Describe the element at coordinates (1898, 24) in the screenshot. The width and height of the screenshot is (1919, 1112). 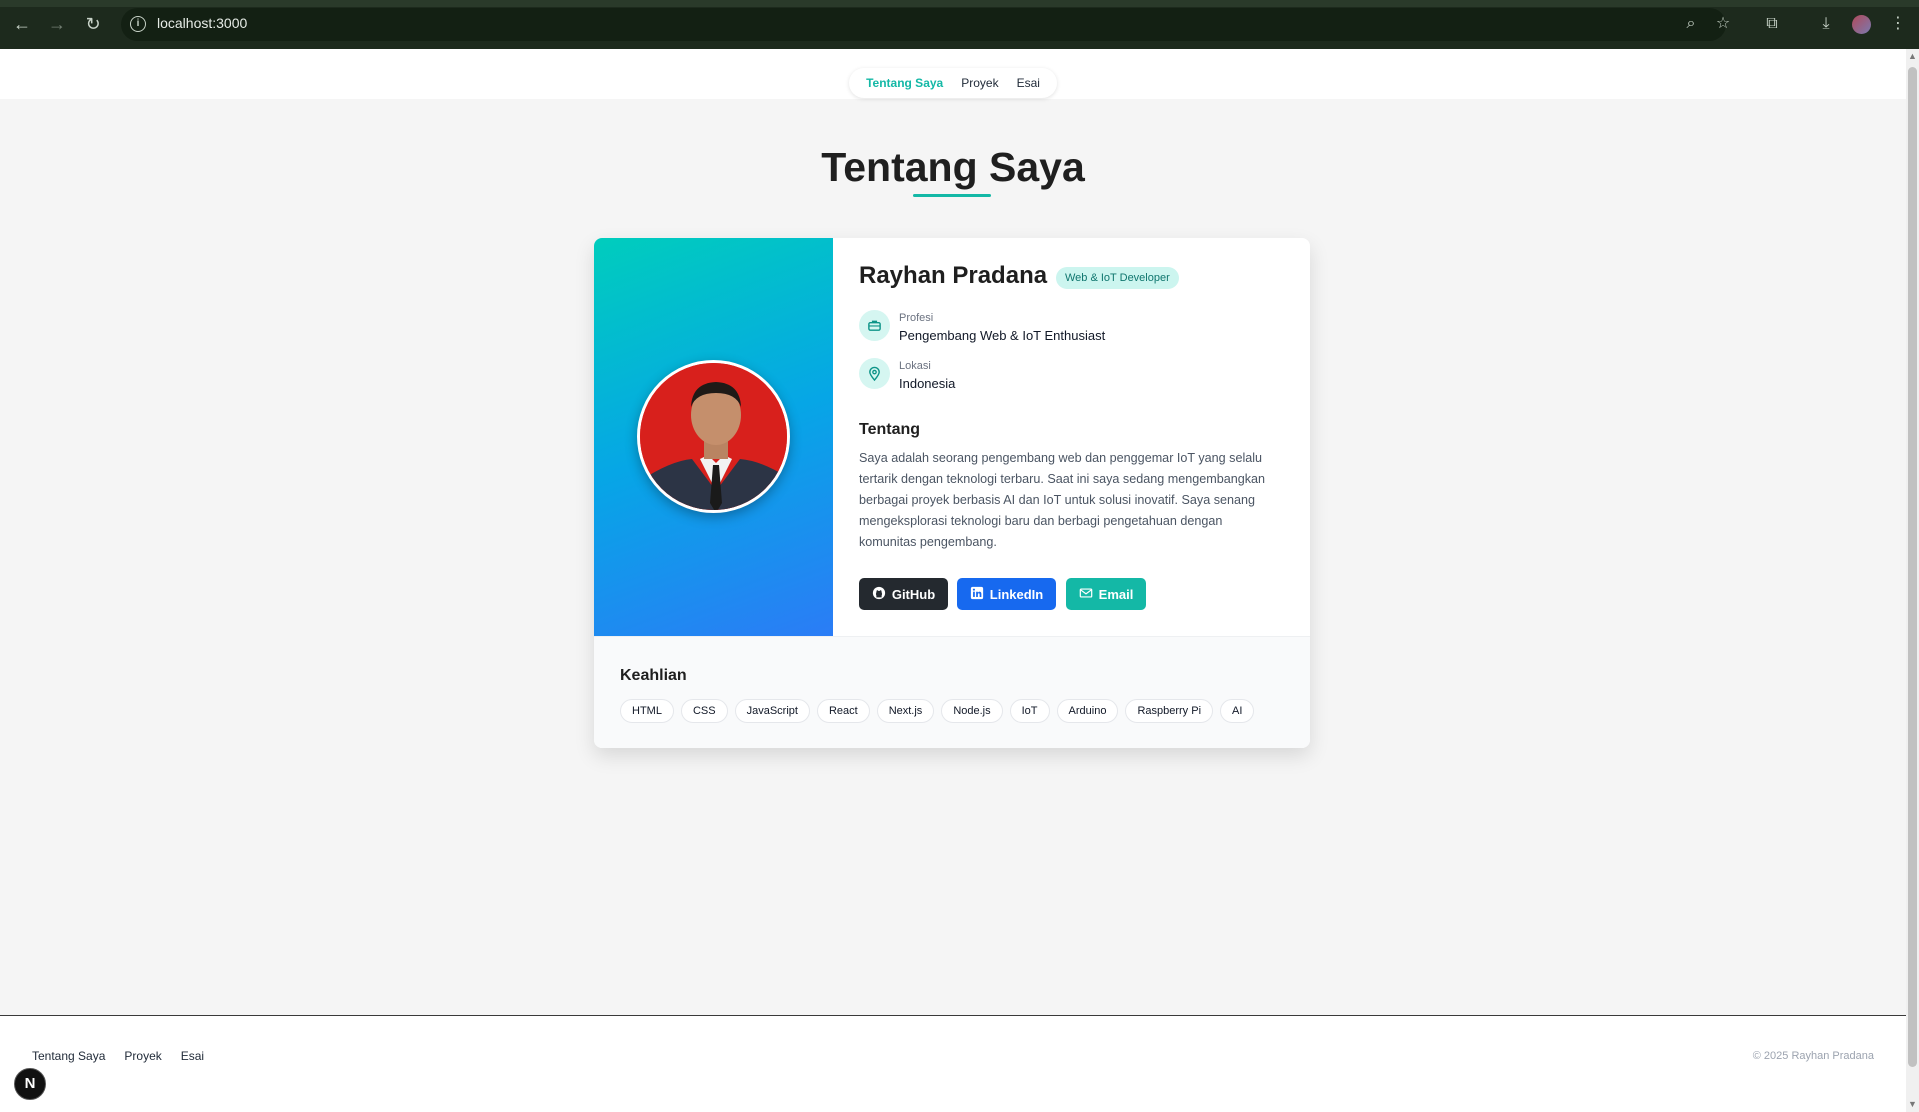
I see `menu-kebab-icon: ⋮` at that location.